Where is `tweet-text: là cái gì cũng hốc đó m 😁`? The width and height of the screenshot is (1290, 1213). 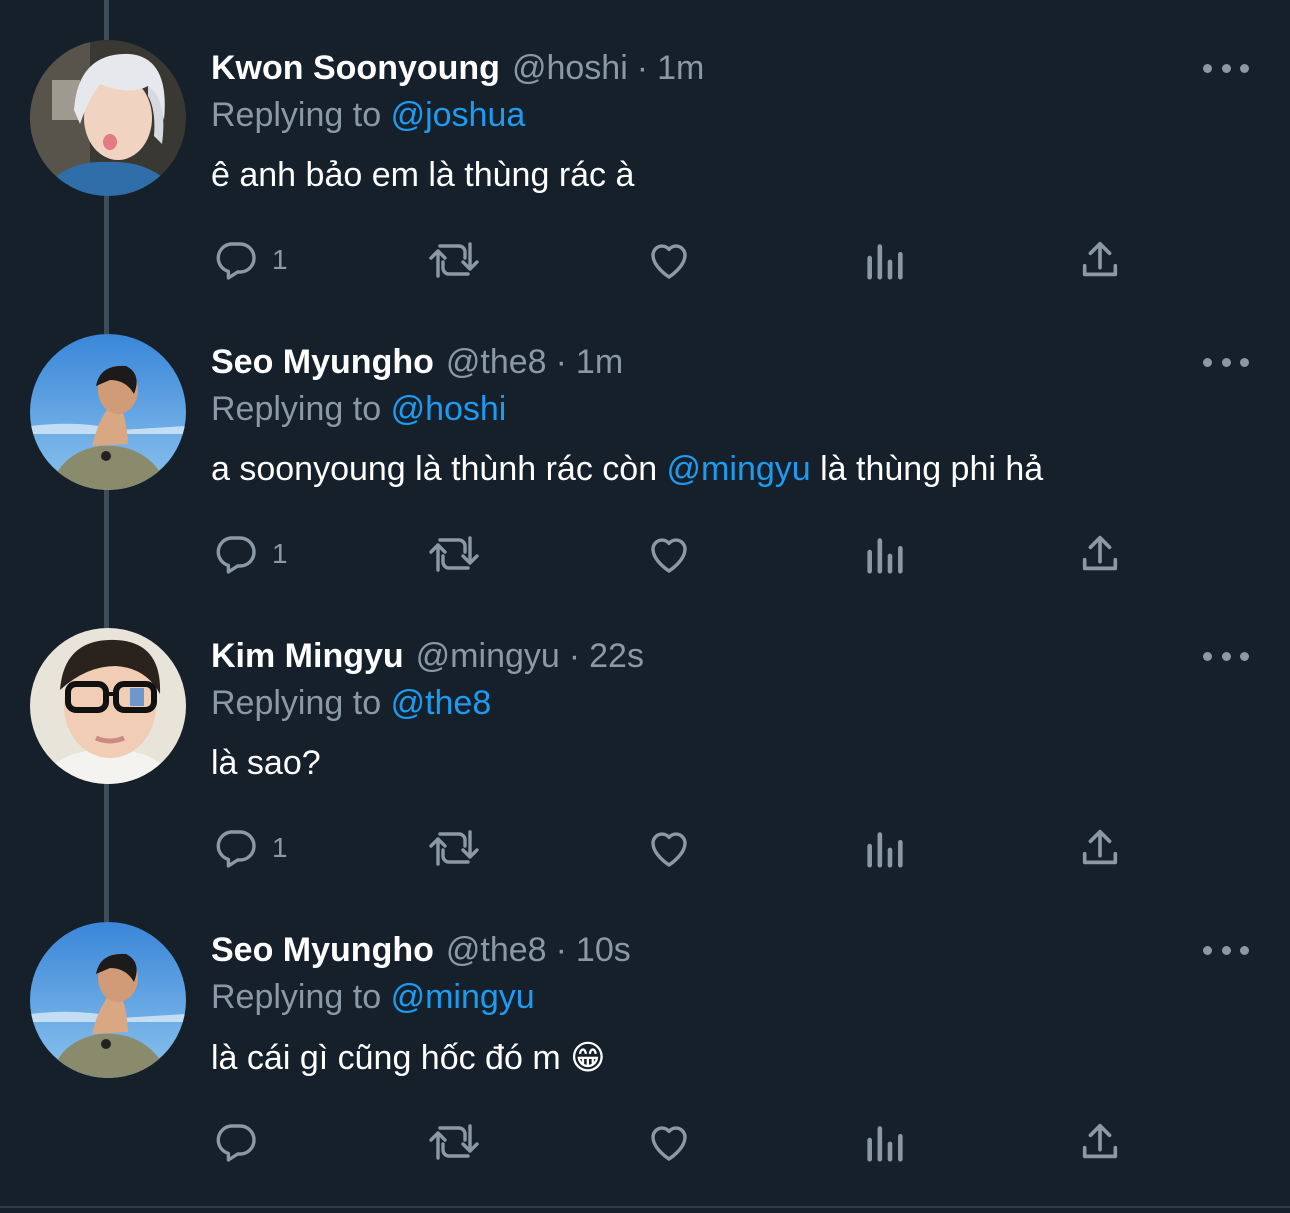 tweet-text: là cái gì cũng hốc đó m 😁 is located at coordinates (408, 1058).